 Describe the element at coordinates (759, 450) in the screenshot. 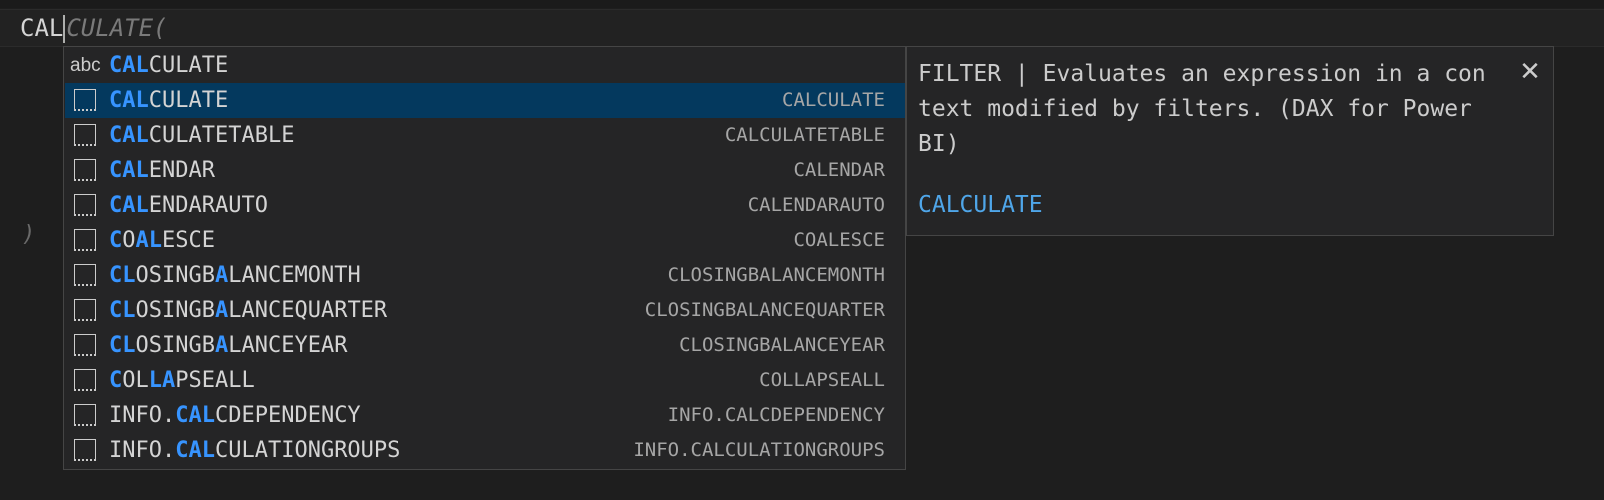

I see `suggest-item-detail: INFO.CALCULATIONGROUPS` at that location.